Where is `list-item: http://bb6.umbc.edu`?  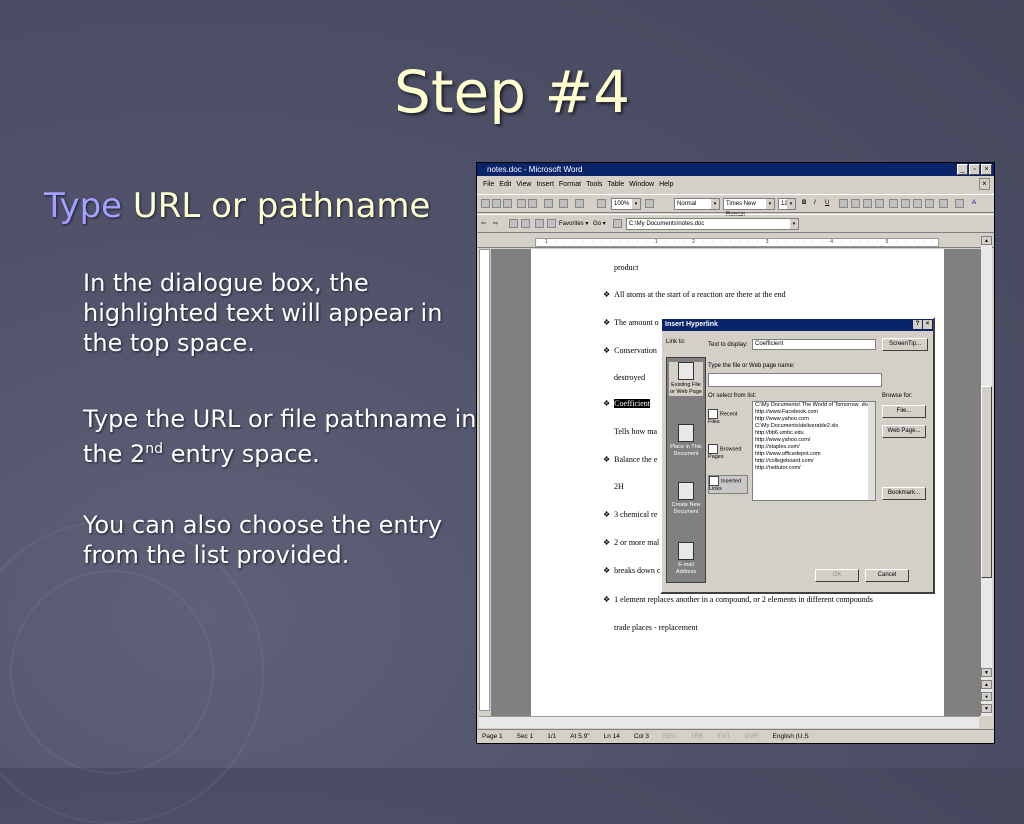
list-item: http://bb6.umbc.edu is located at coordinates (814, 433).